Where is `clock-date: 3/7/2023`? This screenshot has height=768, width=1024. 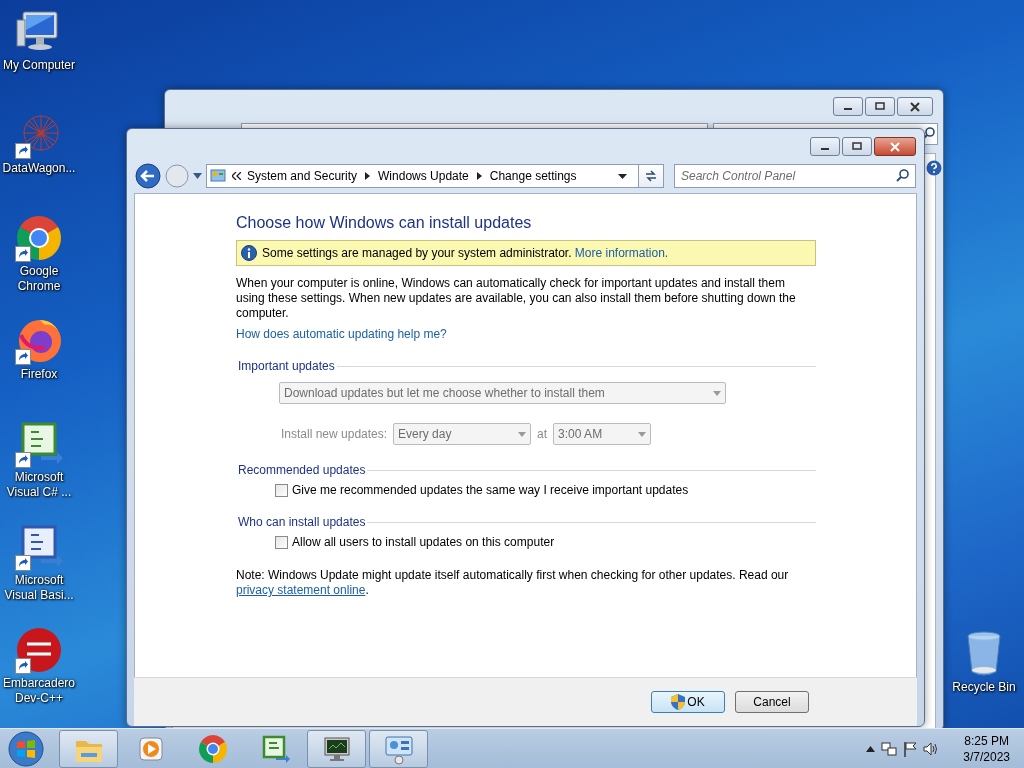
clock-date: 3/7/2023 is located at coordinates (986, 757).